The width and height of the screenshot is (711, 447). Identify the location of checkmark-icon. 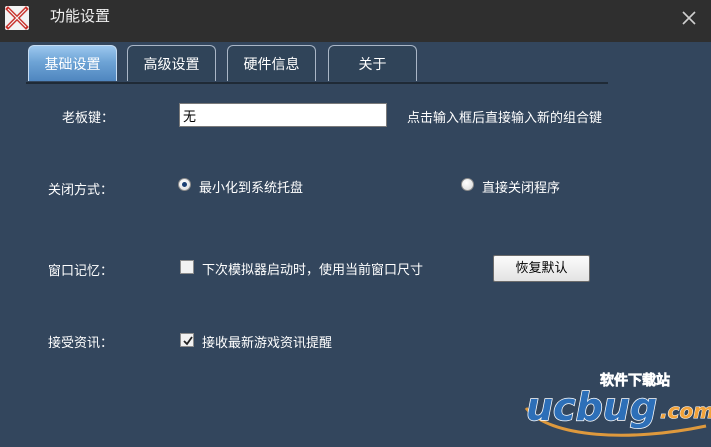
(188, 341).